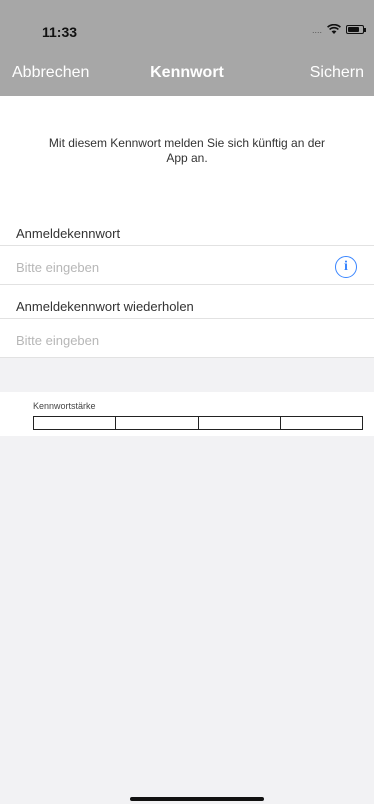 This screenshot has height=804, width=374. What do you see at coordinates (64, 406) in the screenshot?
I see `strength-label: Kennwortstärke` at bounding box center [64, 406].